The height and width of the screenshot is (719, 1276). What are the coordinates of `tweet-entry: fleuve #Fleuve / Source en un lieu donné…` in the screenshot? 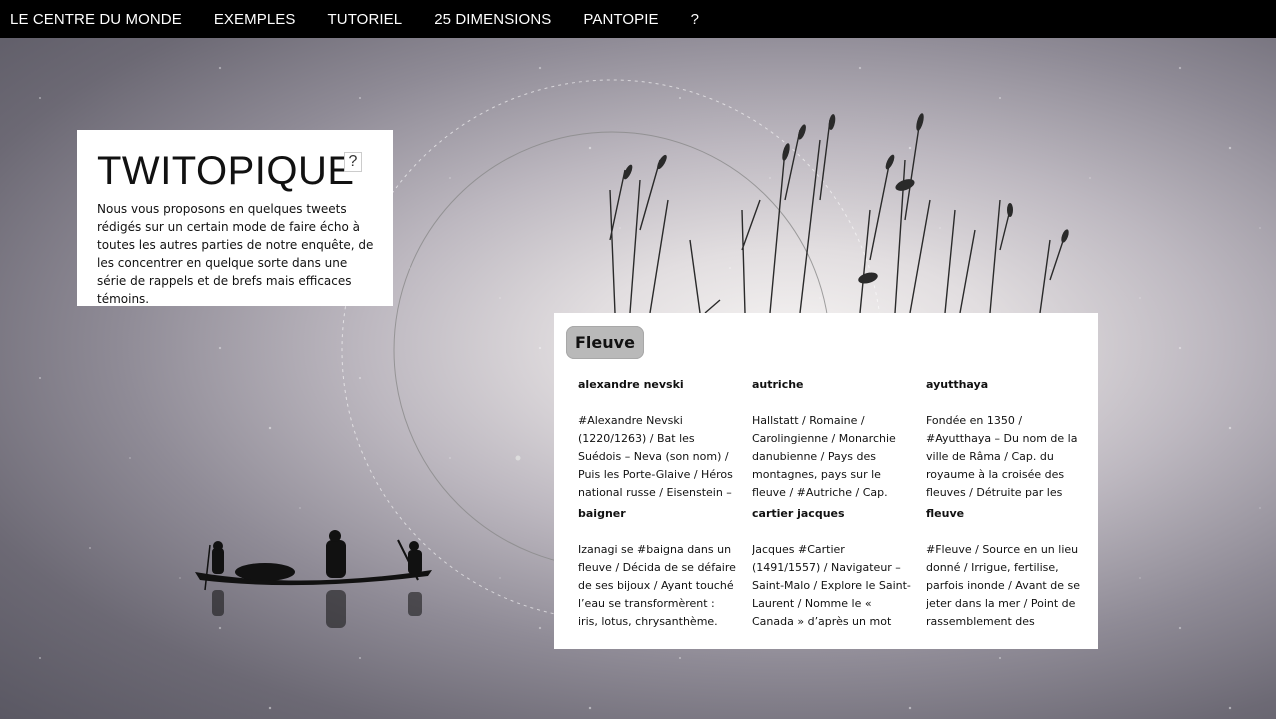 It's located at (1013, 568).